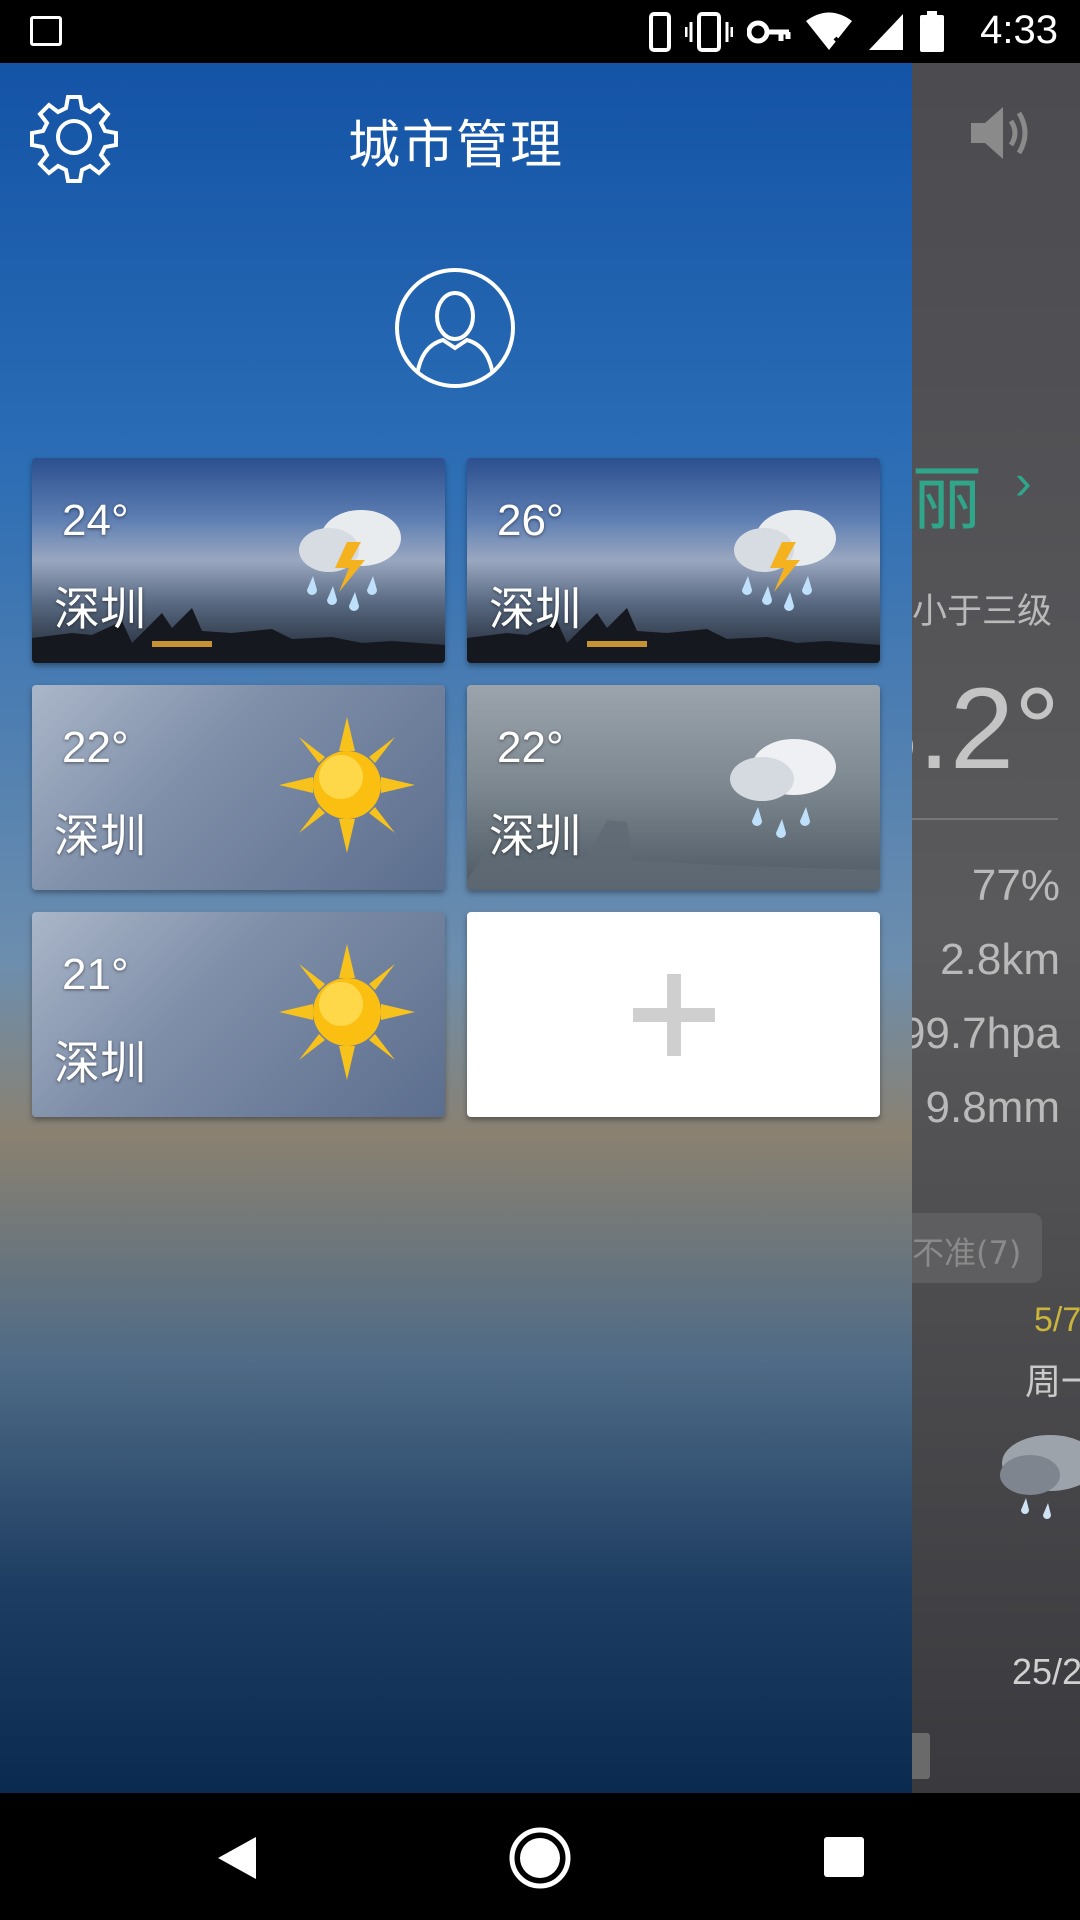  What do you see at coordinates (455, 334) in the screenshot?
I see `user-icon` at bounding box center [455, 334].